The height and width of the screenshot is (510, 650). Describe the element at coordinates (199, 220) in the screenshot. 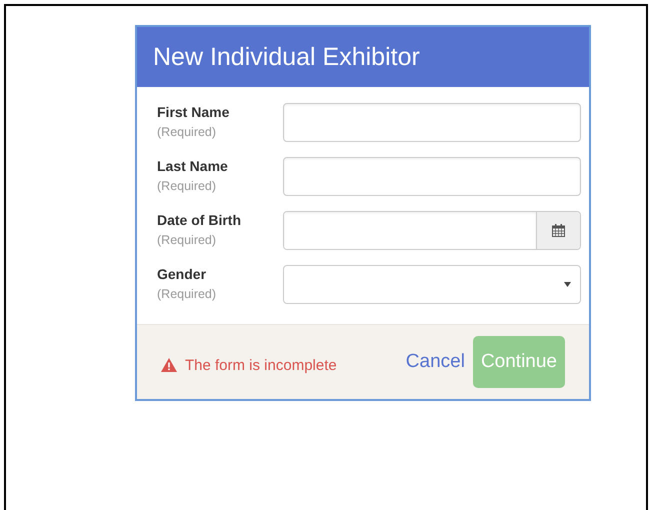

I see `field-label: Date of Birth` at that location.